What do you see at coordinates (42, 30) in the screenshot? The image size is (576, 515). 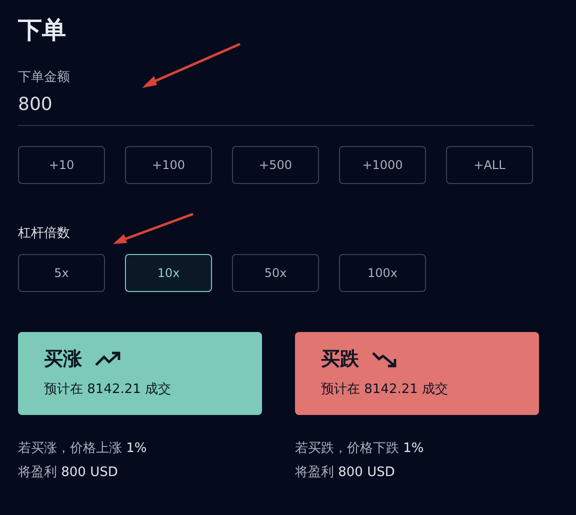 I see `page-title: 下单` at bounding box center [42, 30].